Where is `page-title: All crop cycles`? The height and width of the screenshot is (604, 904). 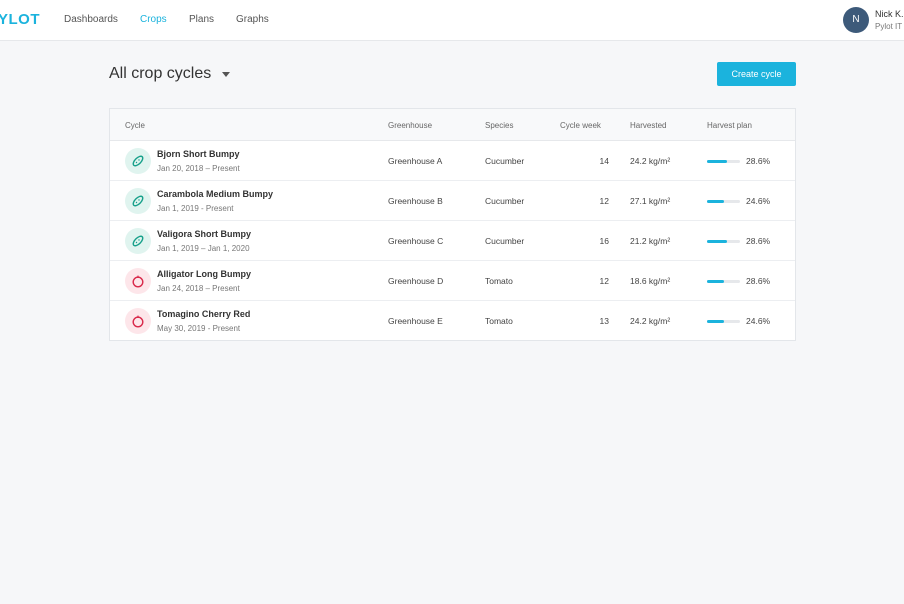
page-title: All crop cycles is located at coordinates (160, 74).